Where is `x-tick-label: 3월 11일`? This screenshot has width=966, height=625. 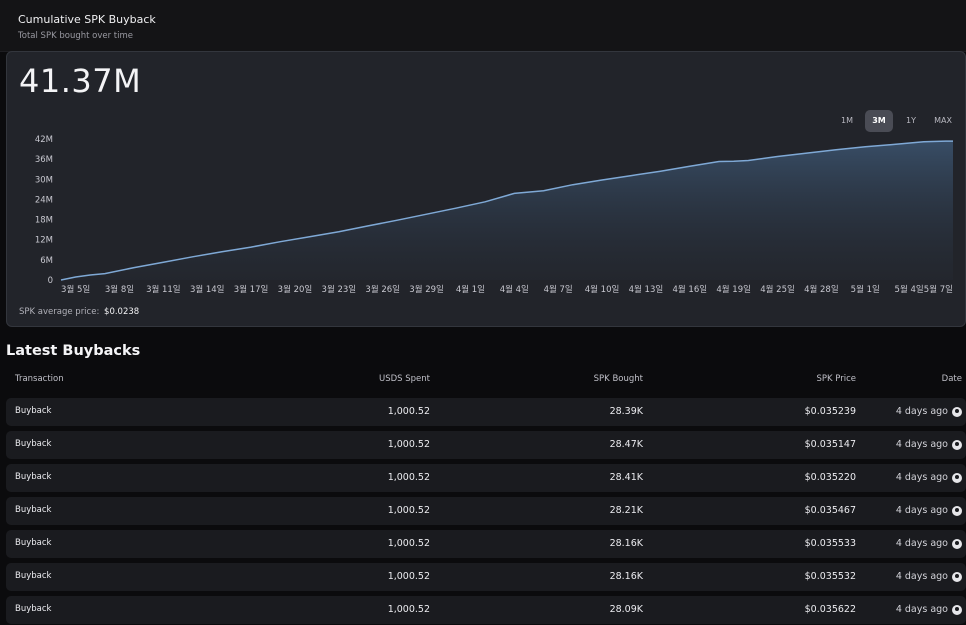 x-tick-label: 3월 11일 is located at coordinates (163, 289).